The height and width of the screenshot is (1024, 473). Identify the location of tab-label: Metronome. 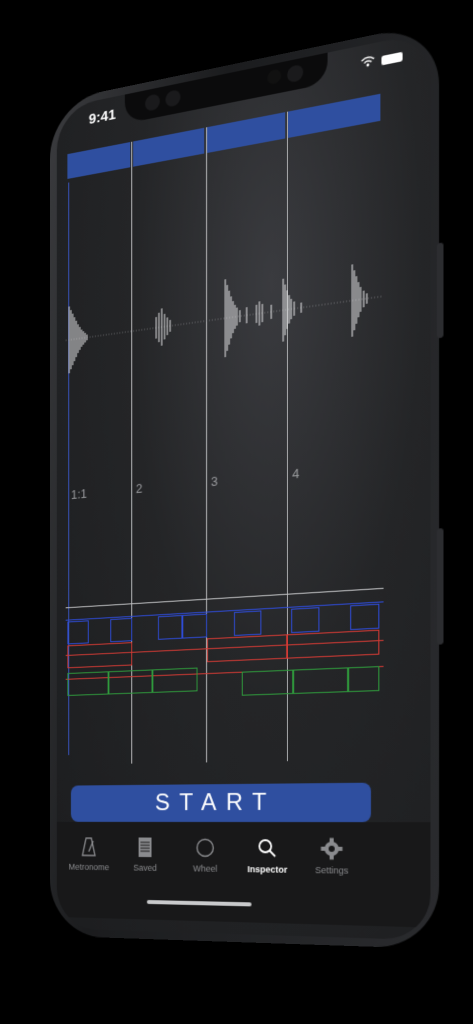
(89, 867).